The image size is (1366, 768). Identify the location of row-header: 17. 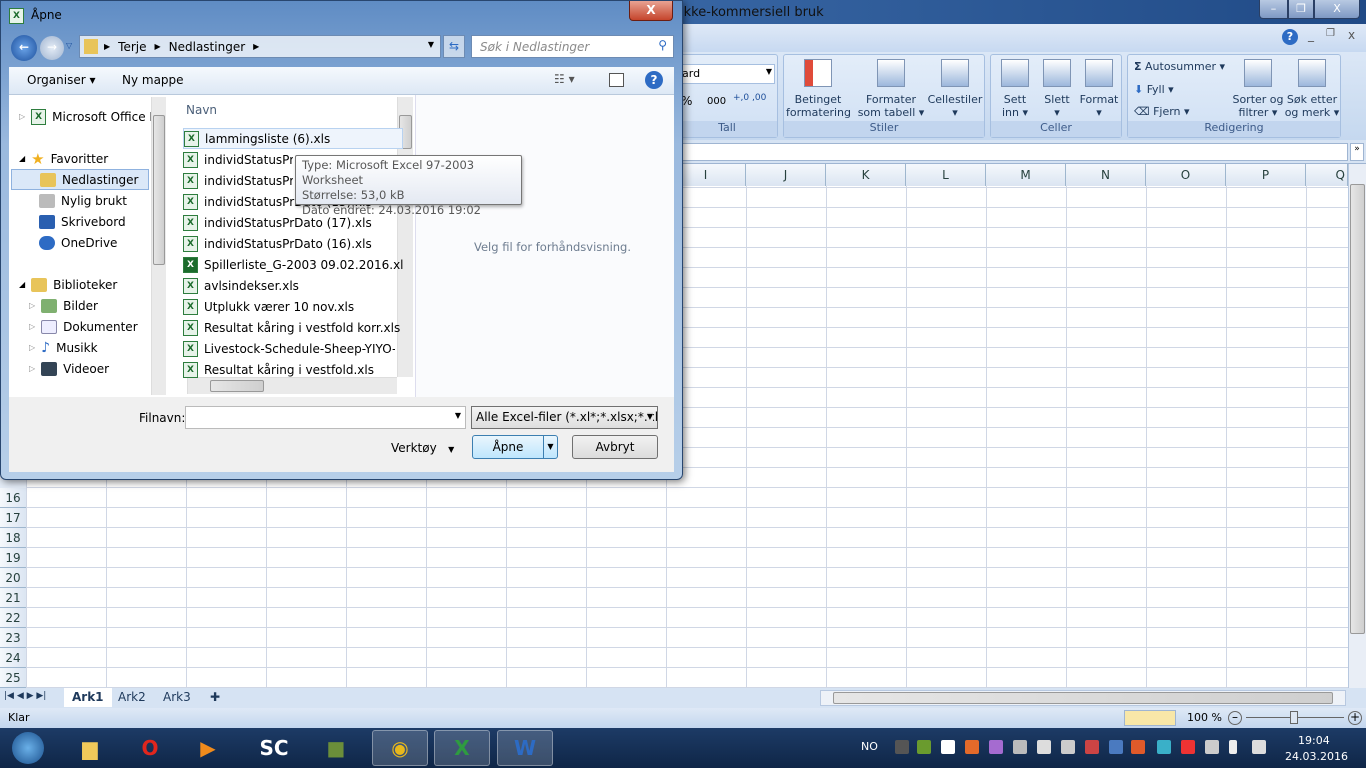
(13, 518).